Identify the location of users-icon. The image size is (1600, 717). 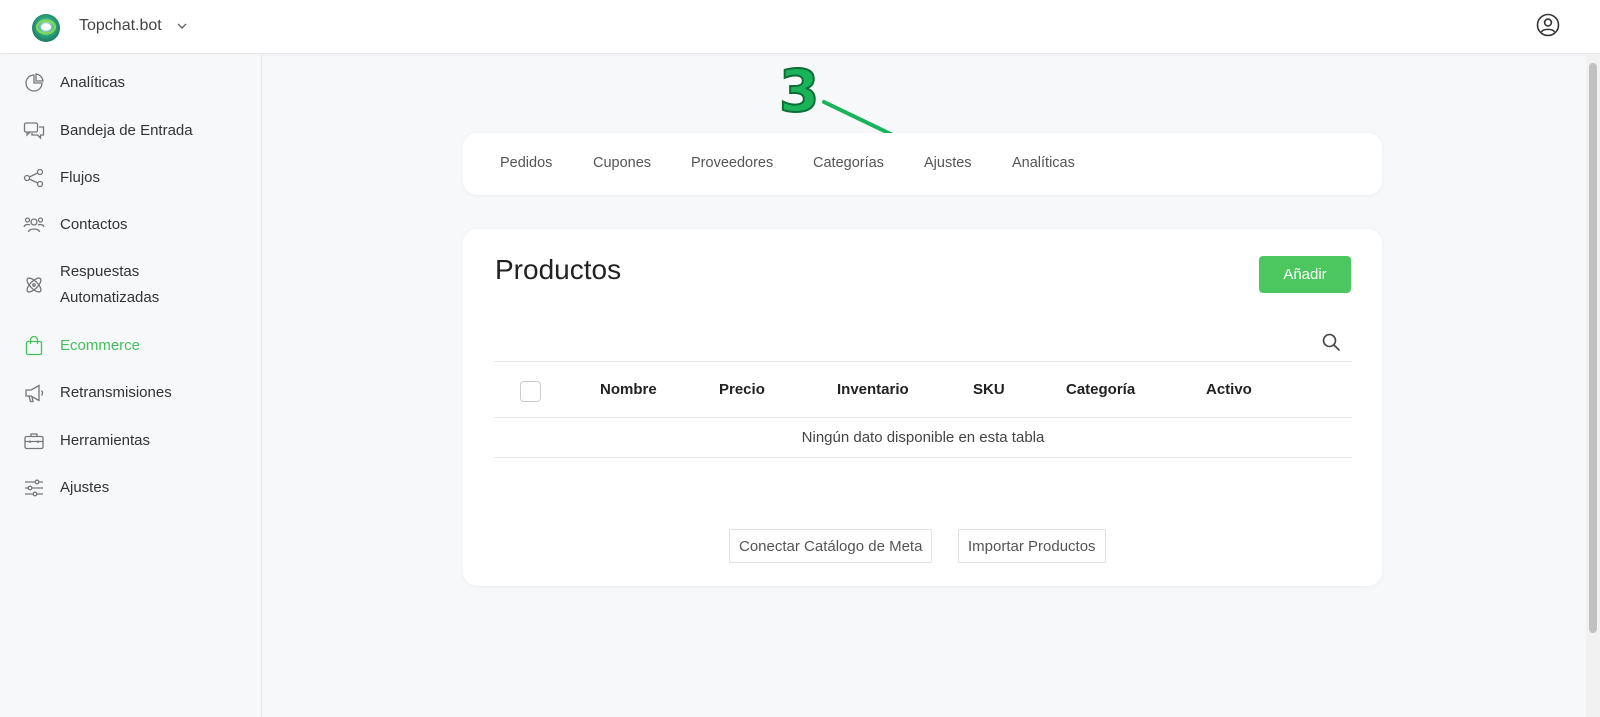
(34, 225).